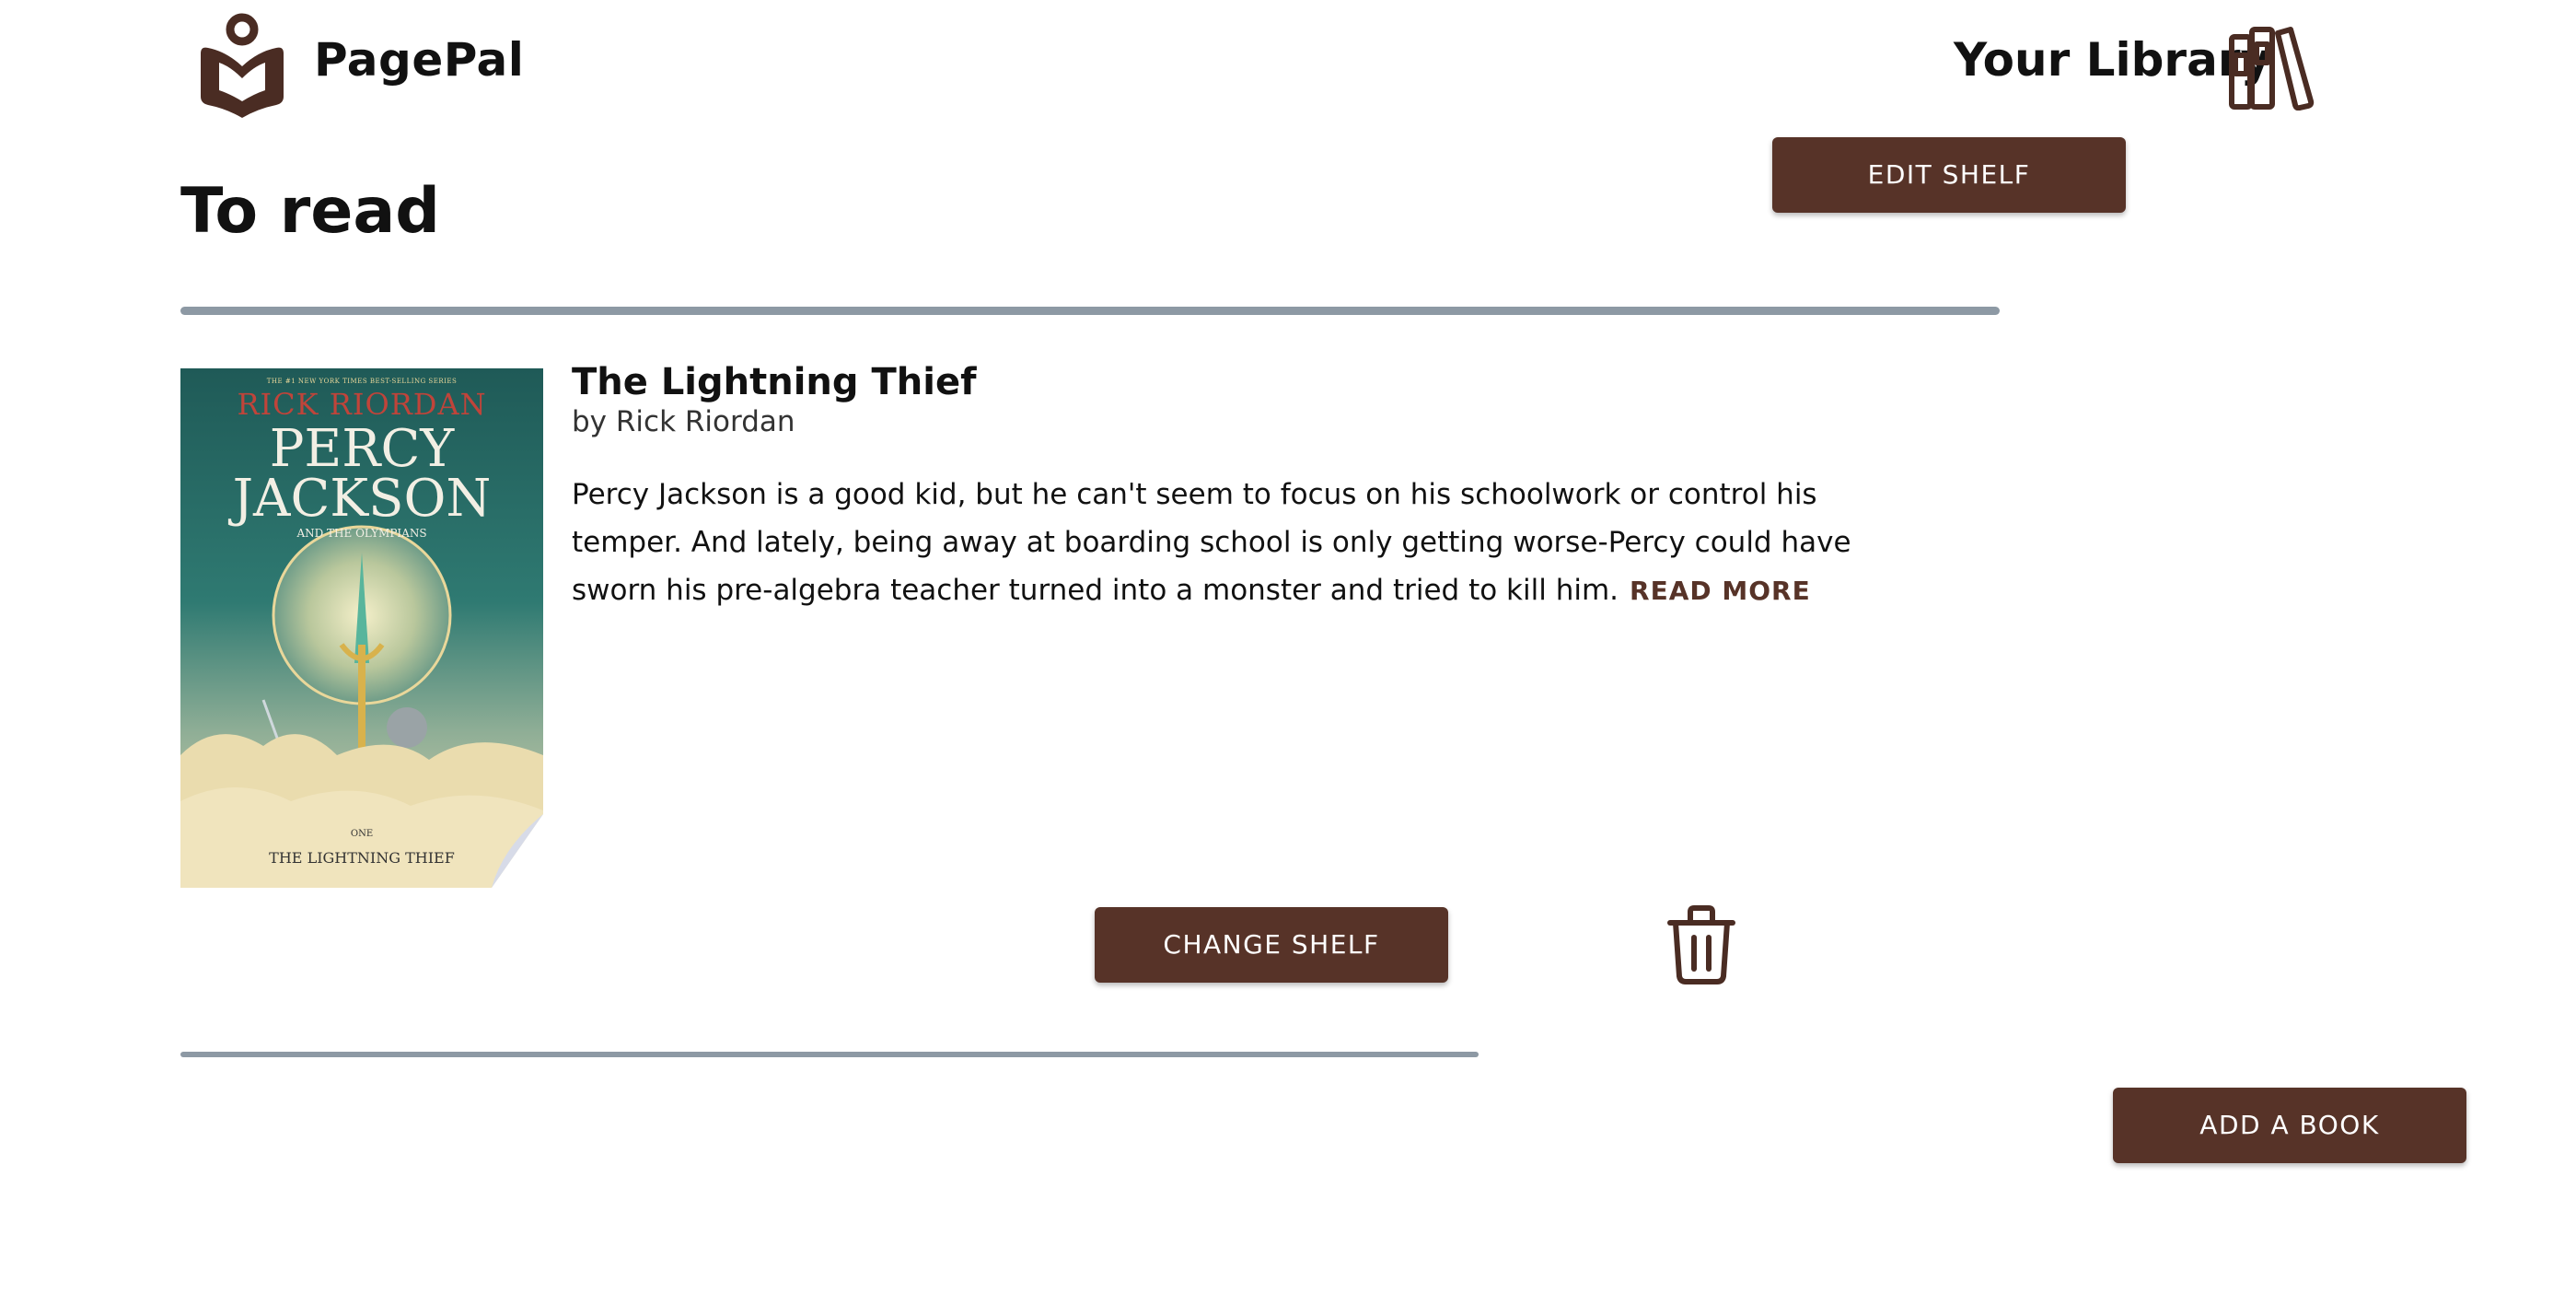 The height and width of the screenshot is (1293, 2576). Describe the element at coordinates (1090, 311) in the screenshot. I see `shelf-divider` at that location.